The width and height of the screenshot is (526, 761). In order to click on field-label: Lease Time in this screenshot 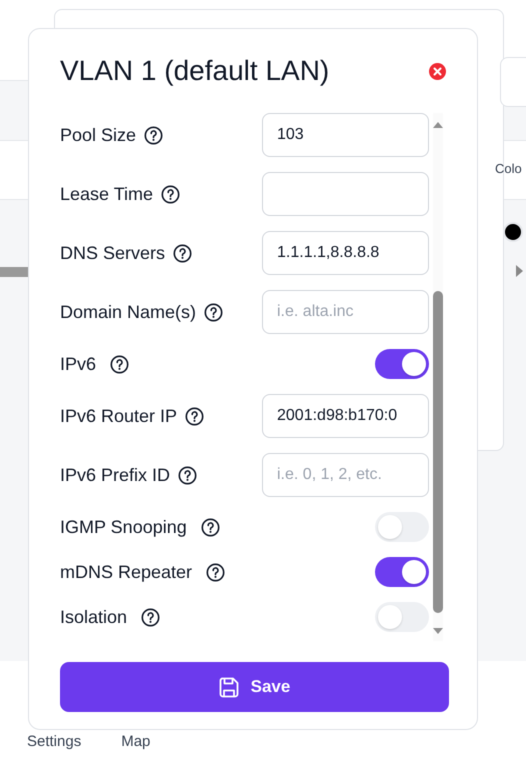, I will do `click(107, 194)`.